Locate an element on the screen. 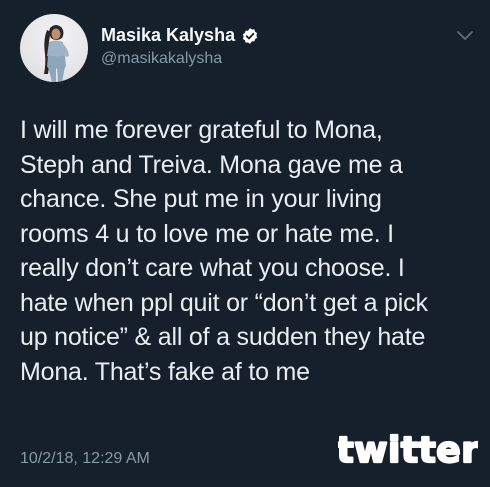 The width and height of the screenshot is (490, 487). display-name-text: Masika Kalysha is located at coordinates (168, 35).